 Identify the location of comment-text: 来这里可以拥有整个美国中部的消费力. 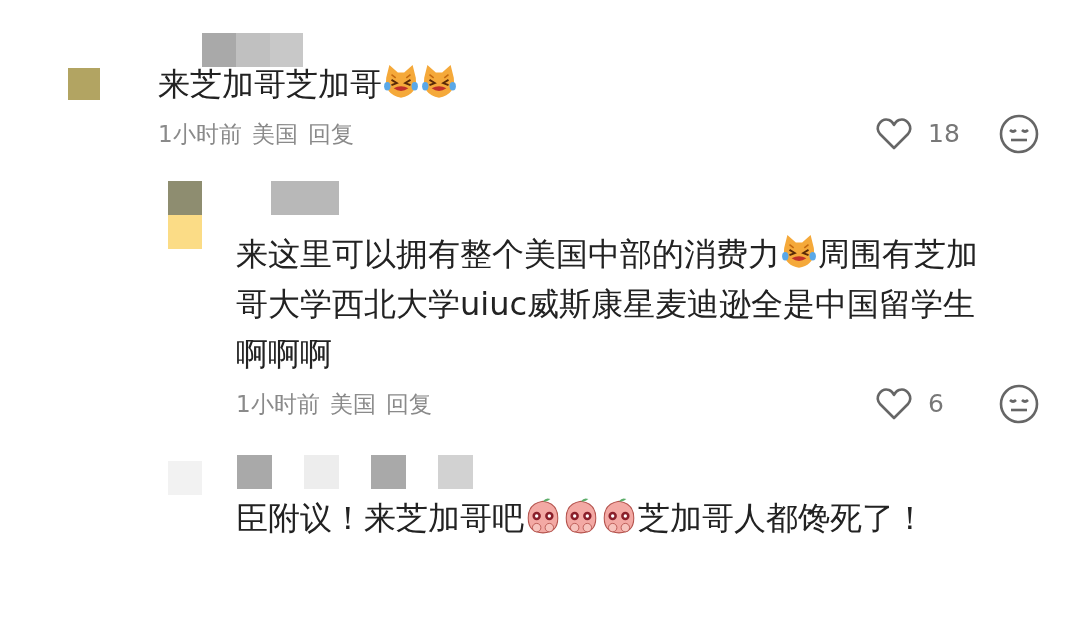
(508, 254).